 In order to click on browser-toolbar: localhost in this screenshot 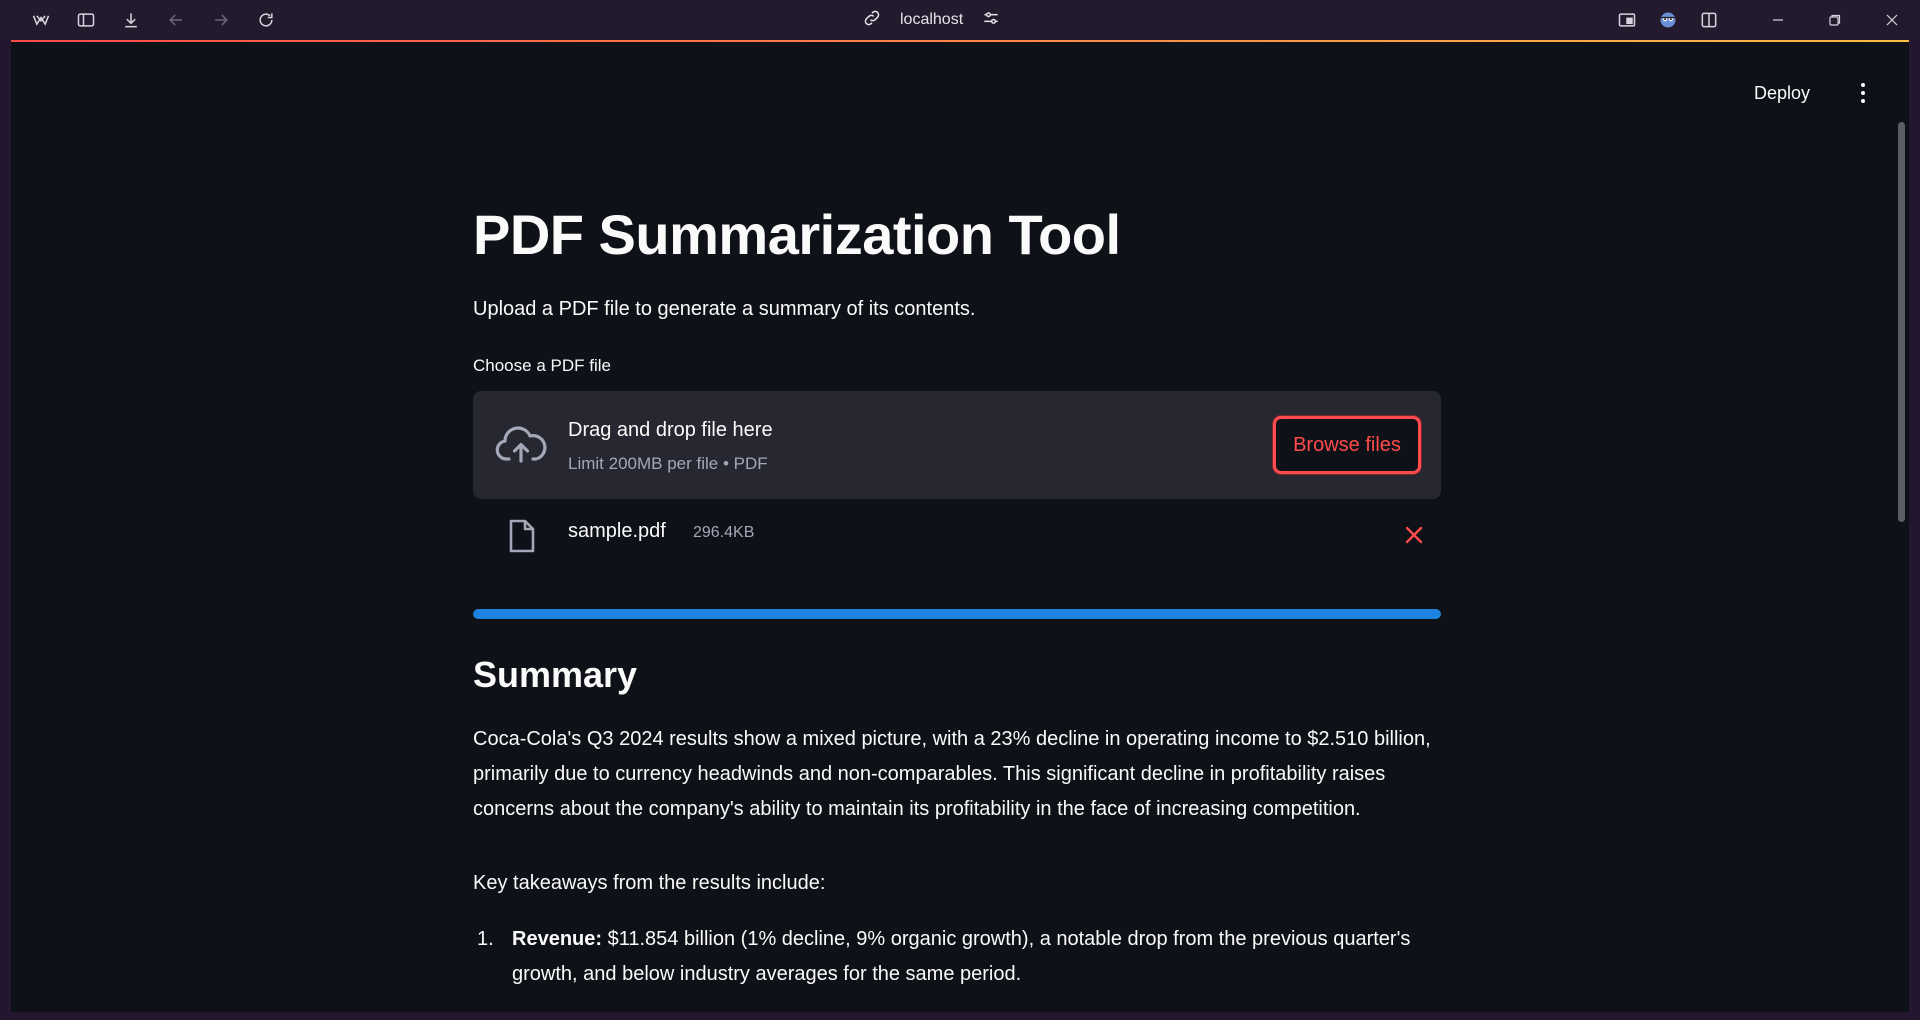, I will do `click(960, 20)`.